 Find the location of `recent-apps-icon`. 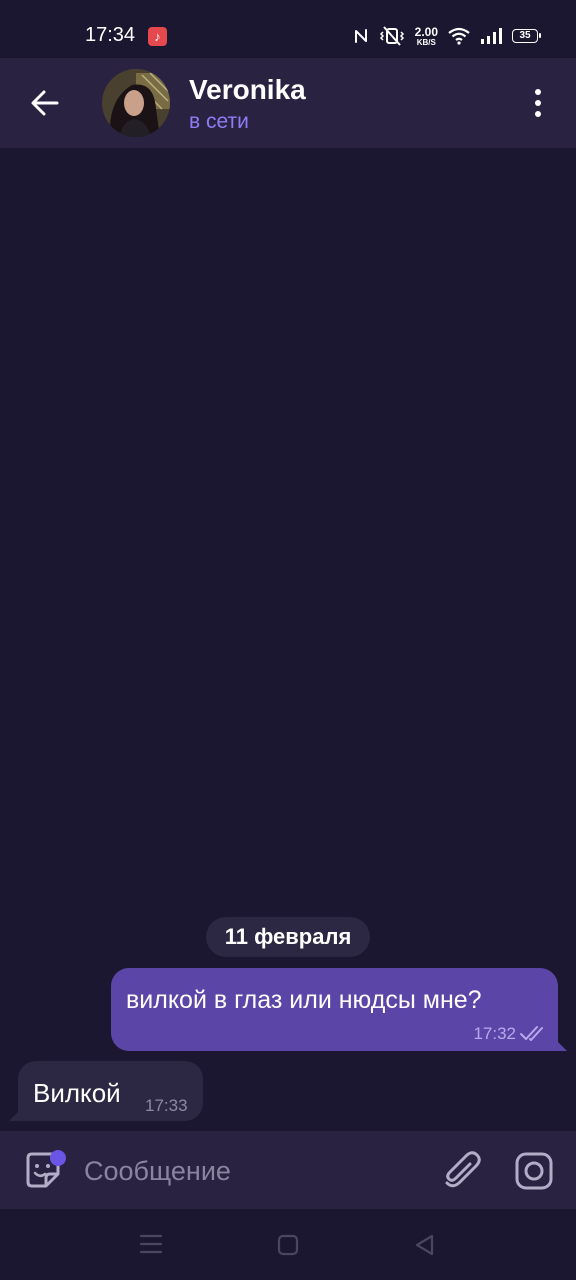

recent-apps-icon is located at coordinates (151, 1244).